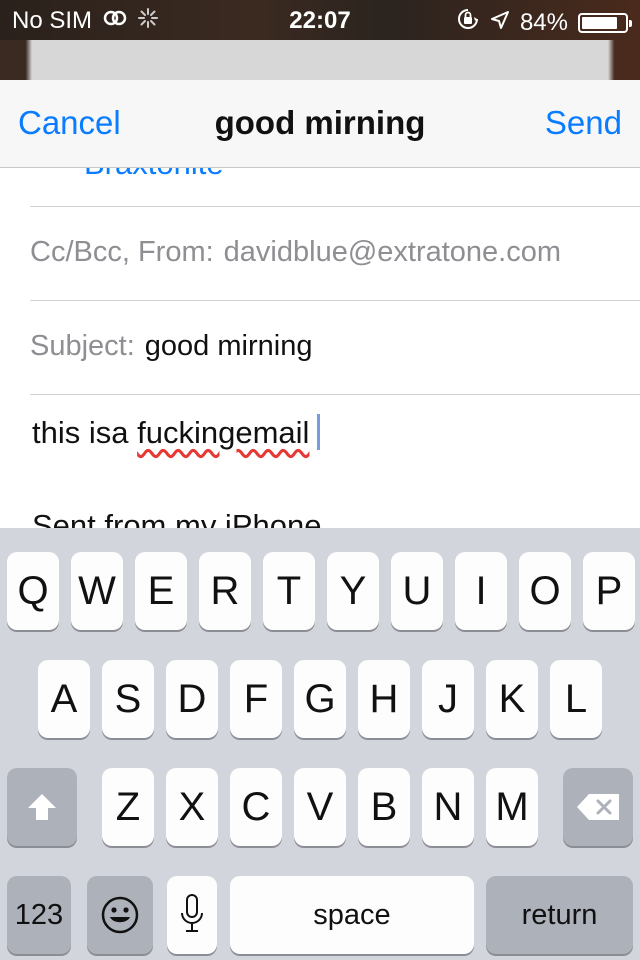  I want to click on message-body: this isa fuckingemail, so click(176, 432).